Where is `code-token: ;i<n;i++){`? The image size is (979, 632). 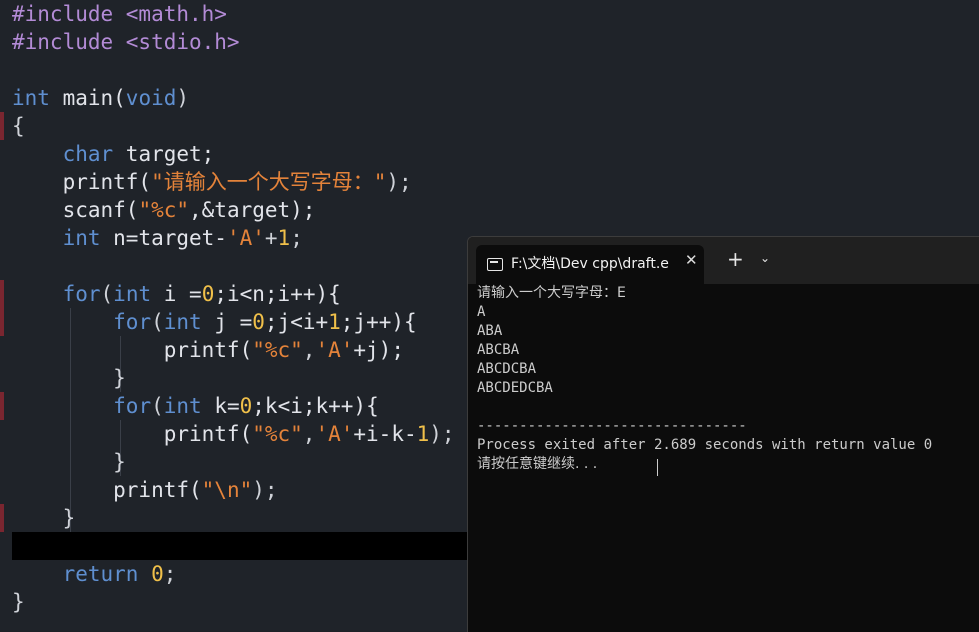
code-token: ;i<n;i++){ is located at coordinates (277, 294).